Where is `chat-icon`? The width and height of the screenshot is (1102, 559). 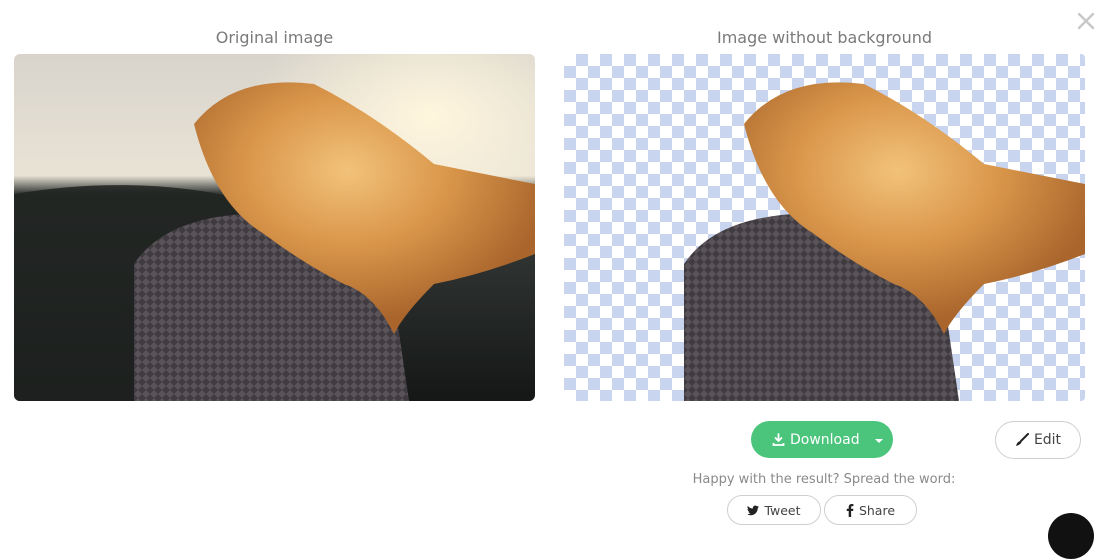
chat-icon is located at coordinates (1071, 536).